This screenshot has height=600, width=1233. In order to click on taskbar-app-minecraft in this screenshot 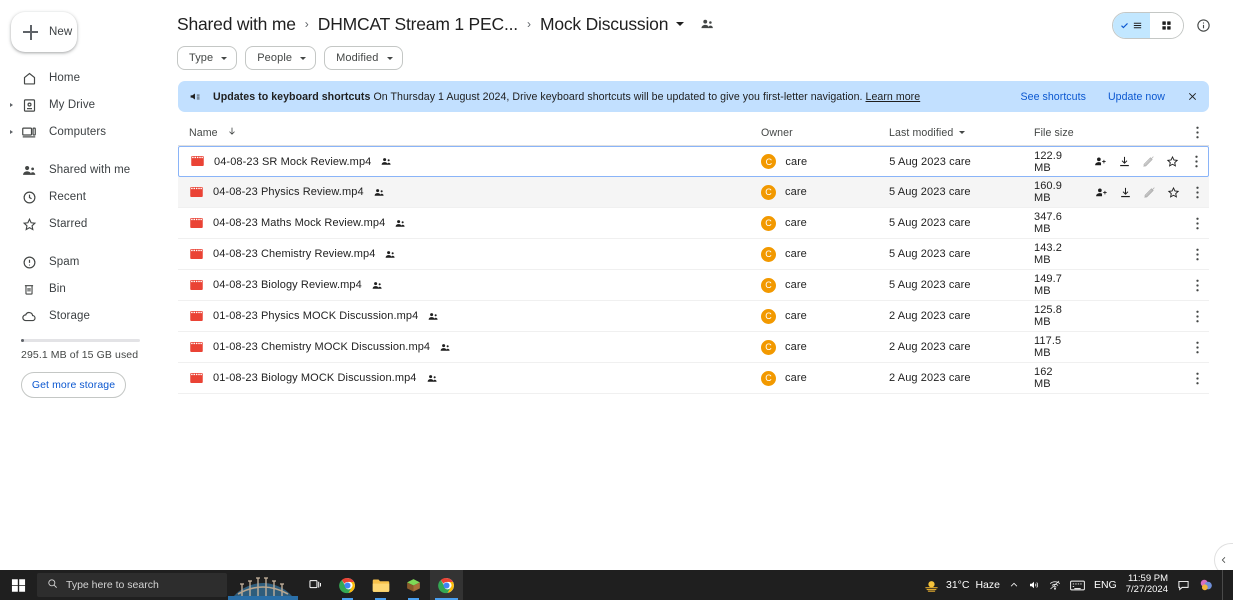, I will do `click(413, 585)`.